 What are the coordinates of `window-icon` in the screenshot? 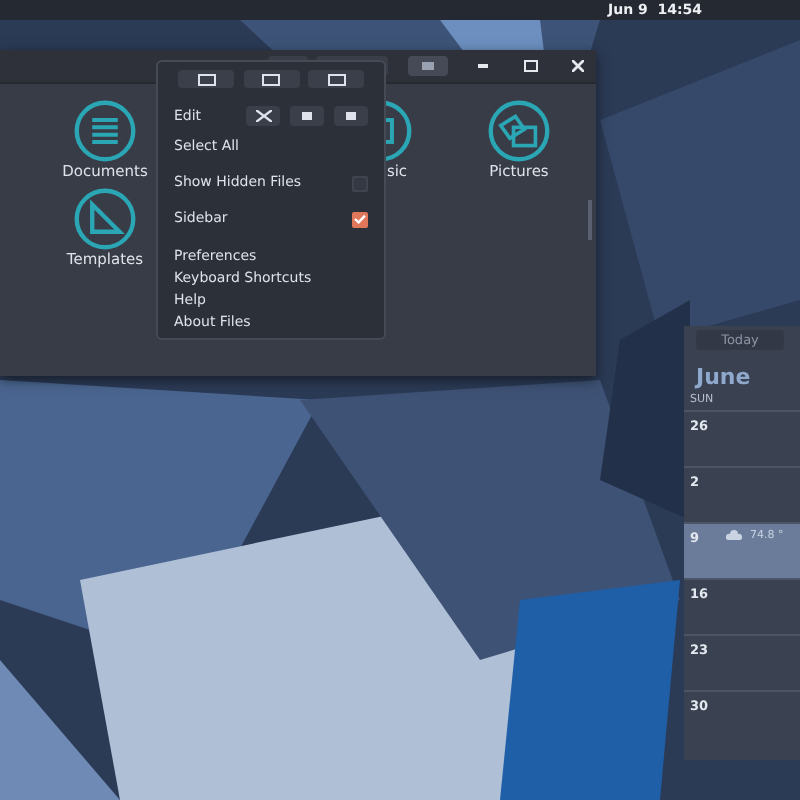 It's located at (206, 79).